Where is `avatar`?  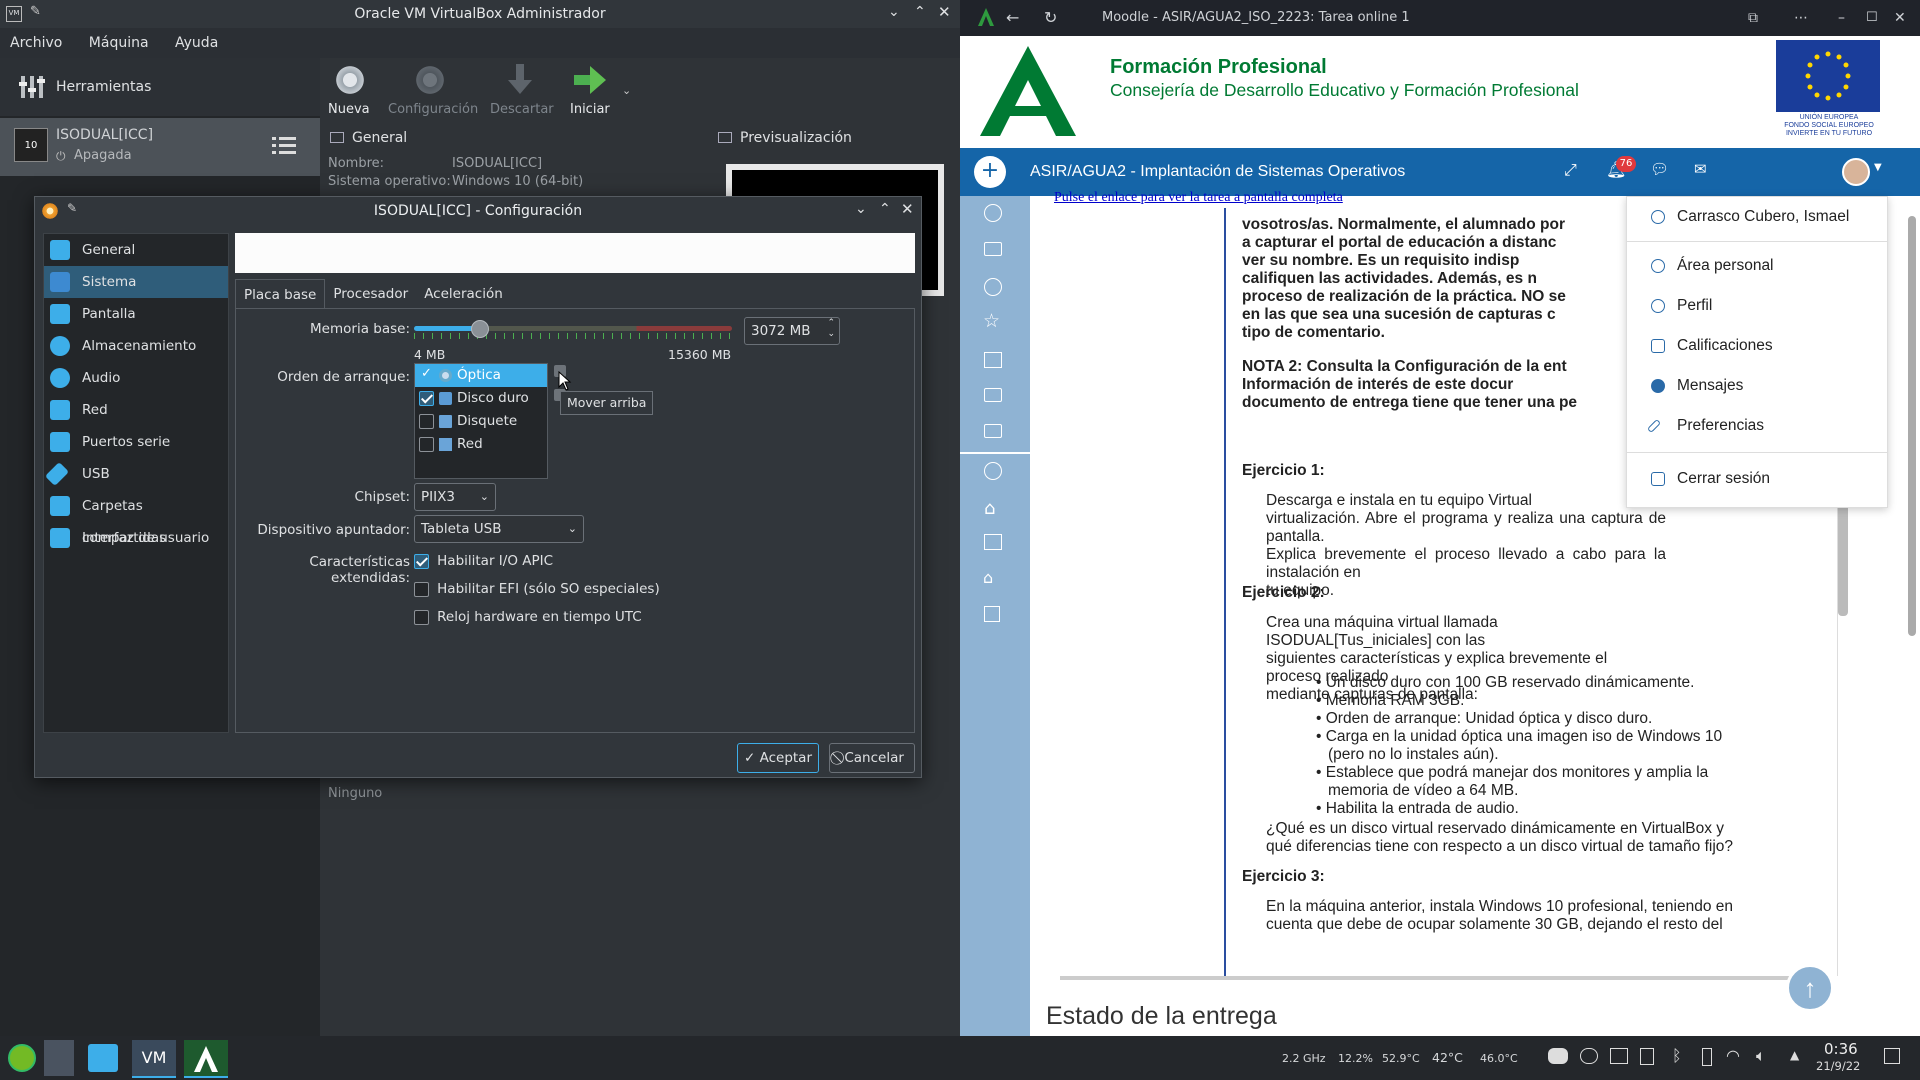 avatar is located at coordinates (1856, 172).